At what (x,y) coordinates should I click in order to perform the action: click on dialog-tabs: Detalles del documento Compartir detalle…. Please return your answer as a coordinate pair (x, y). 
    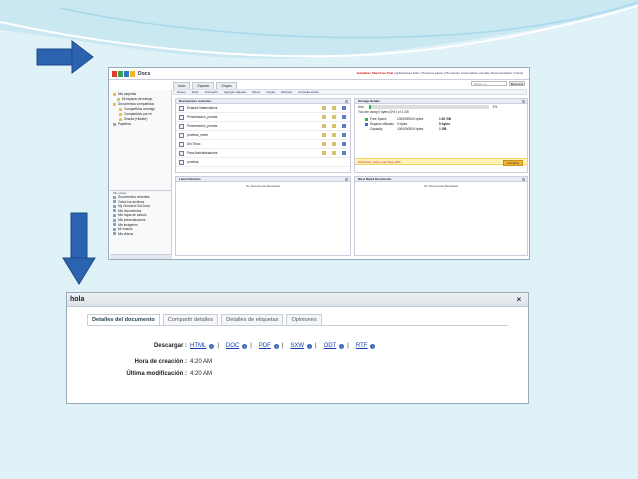
    Looking at the image, I should click on (204, 319).